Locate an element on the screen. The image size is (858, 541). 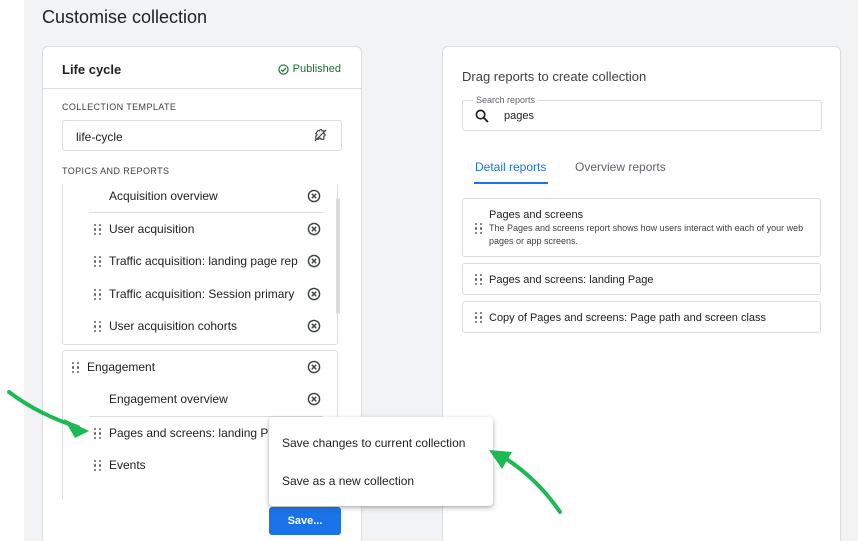
report-item: Traffic acquisition: Session primary is located at coordinates (206, 294).